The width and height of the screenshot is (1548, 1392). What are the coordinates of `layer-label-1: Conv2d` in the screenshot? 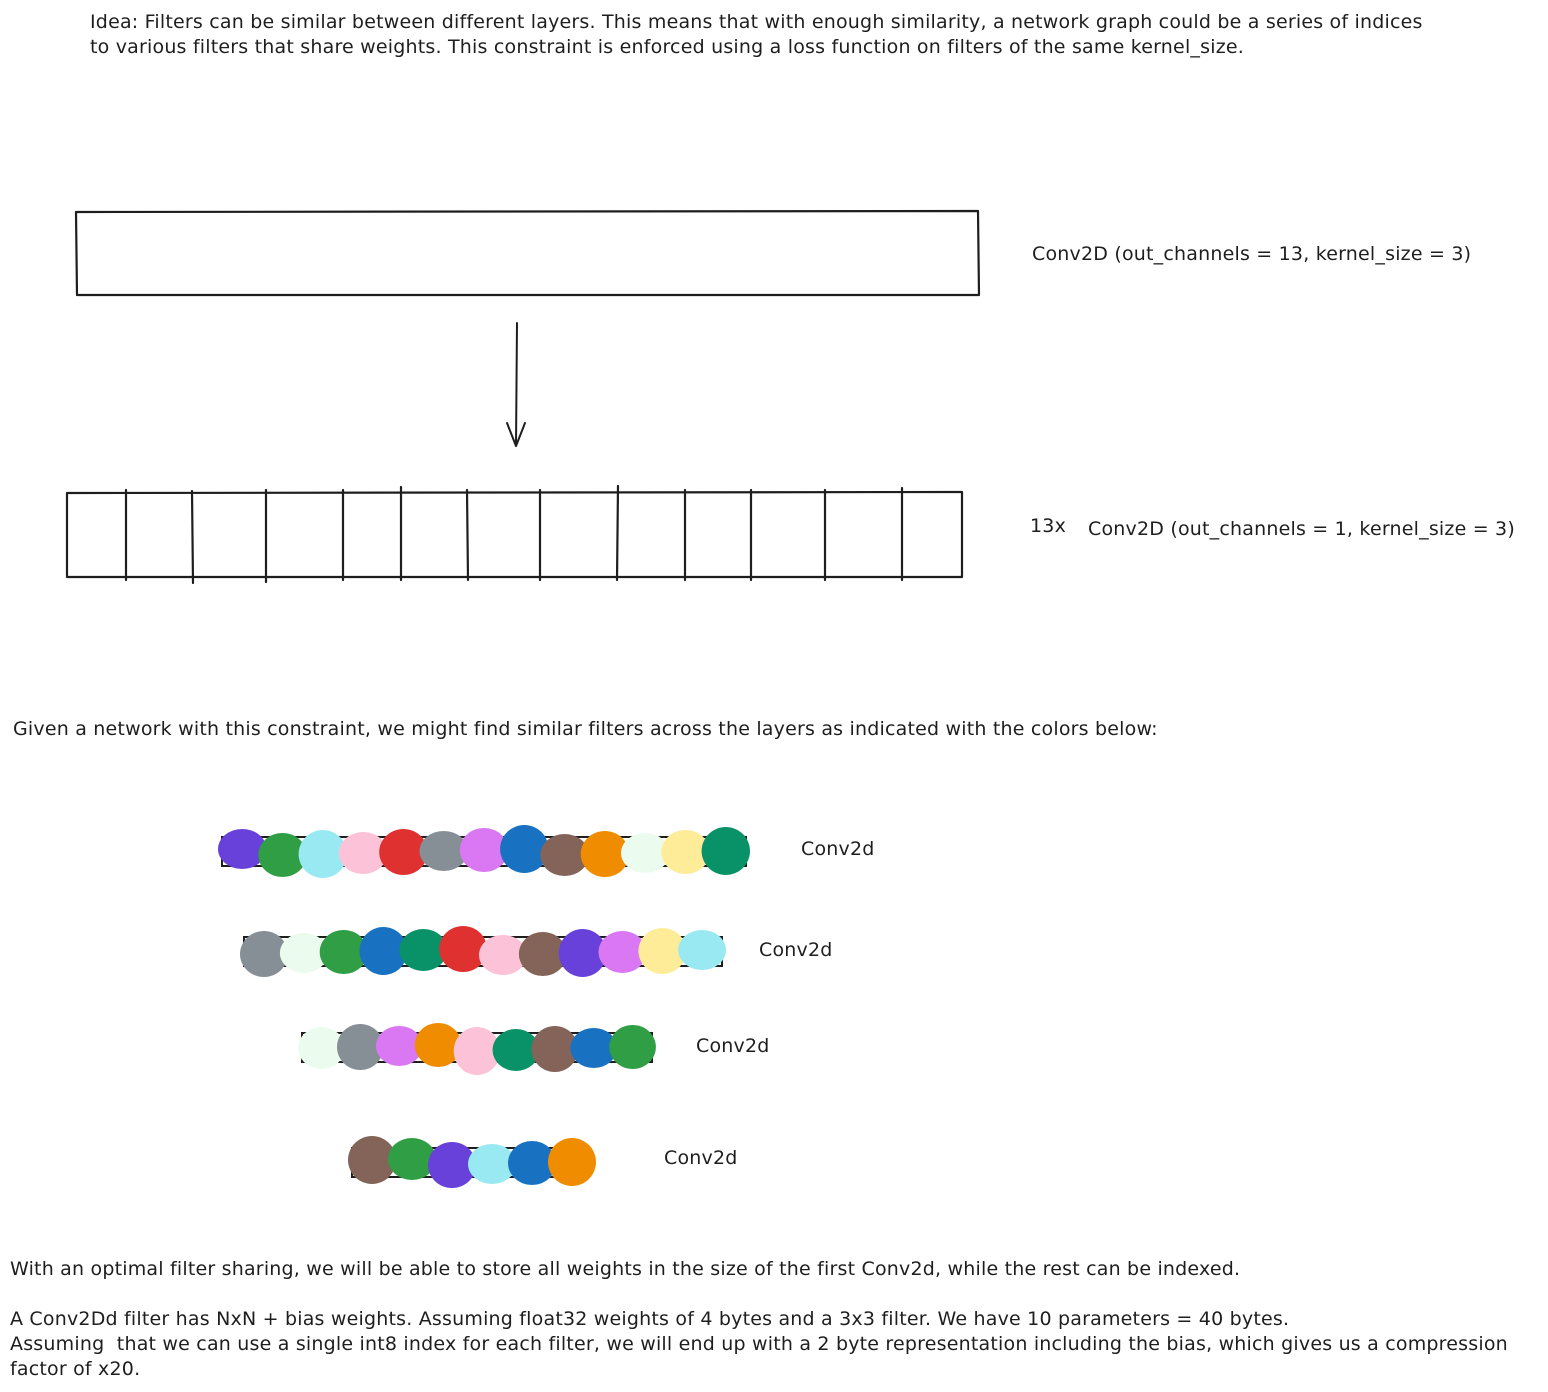 It's located at (838, 849).